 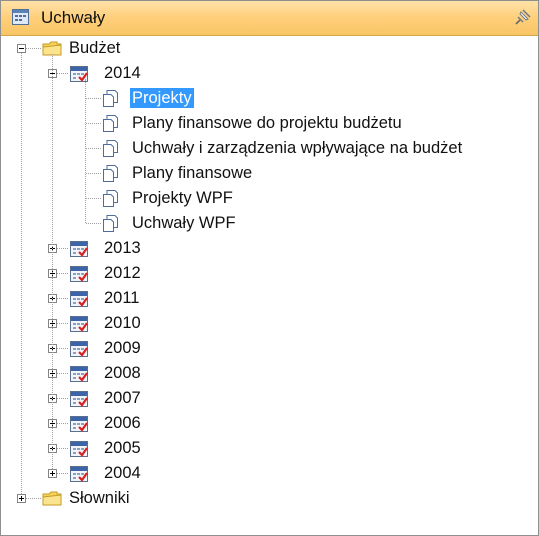 I want to click on tree-node-doc: Projekty, so click(x=162, y=98).